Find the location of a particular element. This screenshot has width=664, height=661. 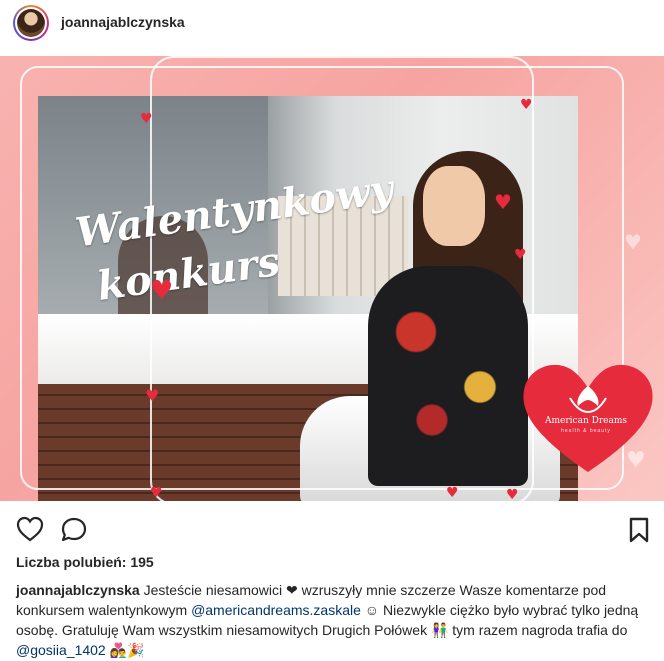

heart-emoji: ❤ is located at coordinates (292, 590).